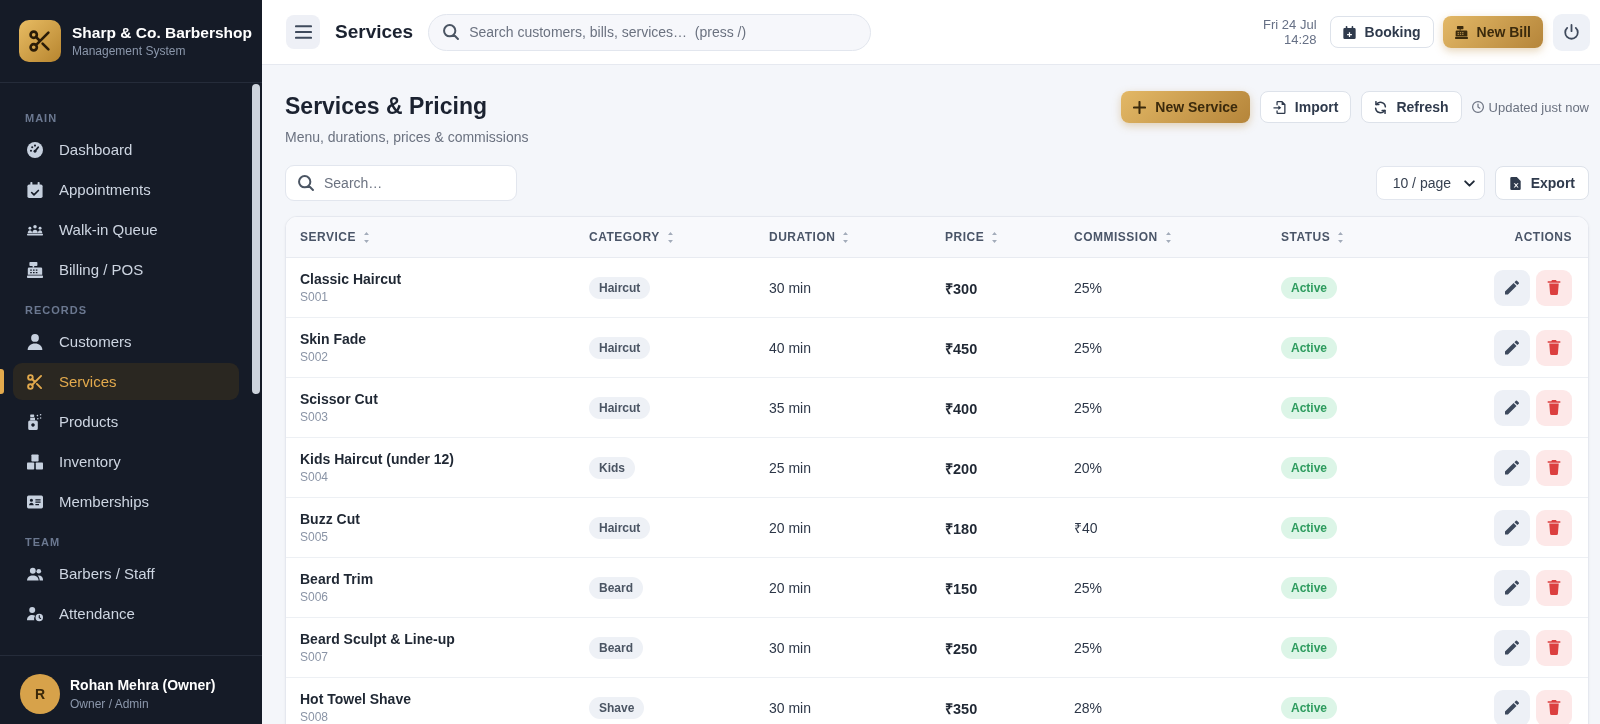 The image size is (1600, 724). I want to click on nav-item: Attendance, so click(126, 613).